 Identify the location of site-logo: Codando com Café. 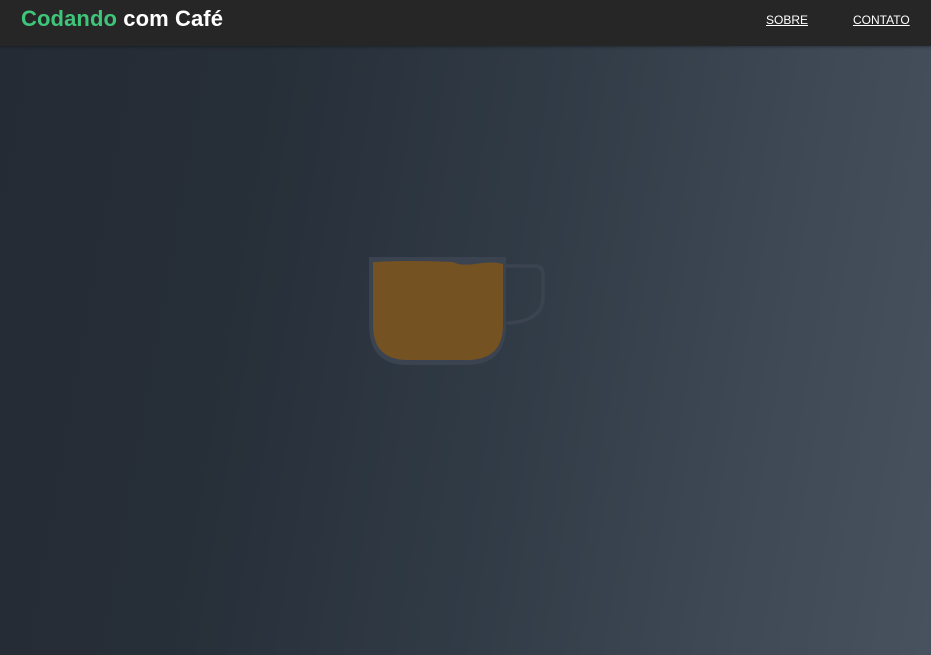
(122, 19).